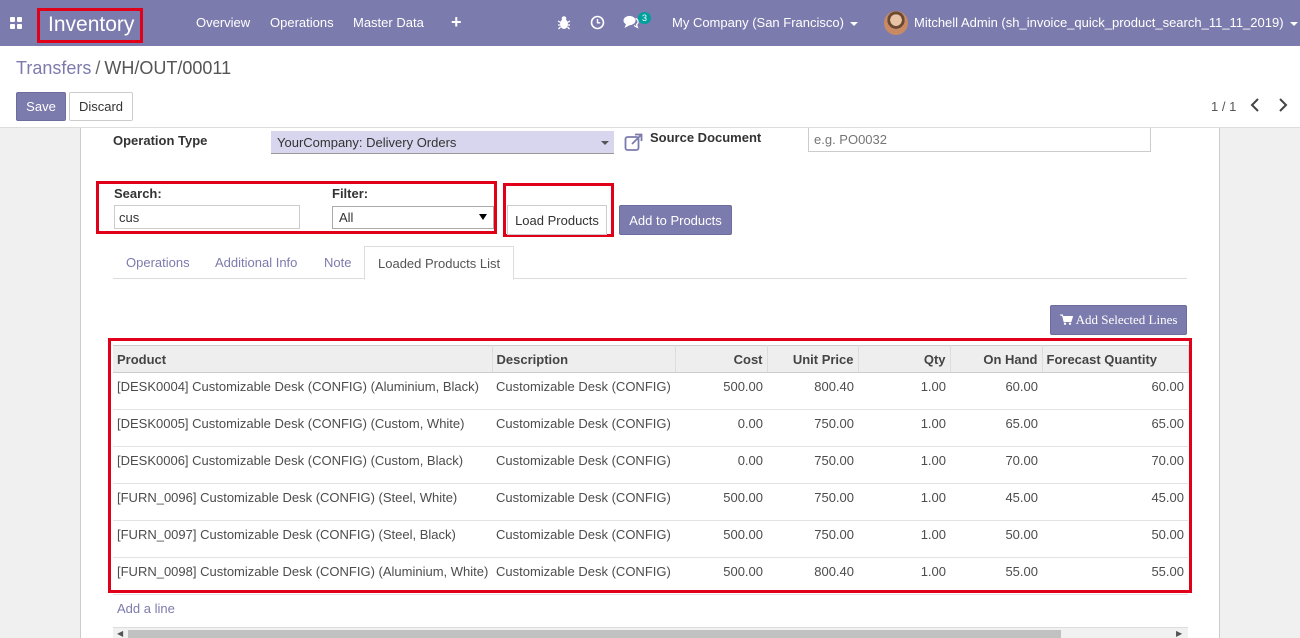  I want to click on breadcrumb: Transfers / WH/OUT/00011, so click(123, 68).